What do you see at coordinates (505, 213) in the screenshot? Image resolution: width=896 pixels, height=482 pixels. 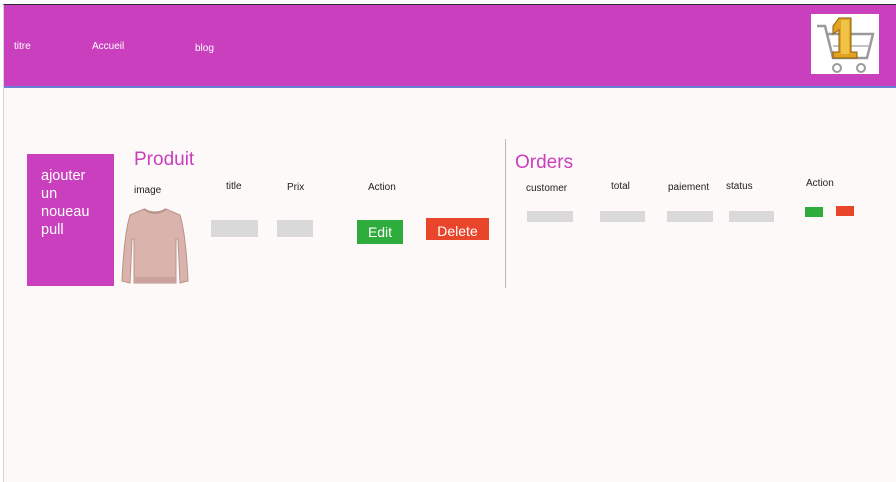 I see `section-divider` at bounding box center [505, 213].